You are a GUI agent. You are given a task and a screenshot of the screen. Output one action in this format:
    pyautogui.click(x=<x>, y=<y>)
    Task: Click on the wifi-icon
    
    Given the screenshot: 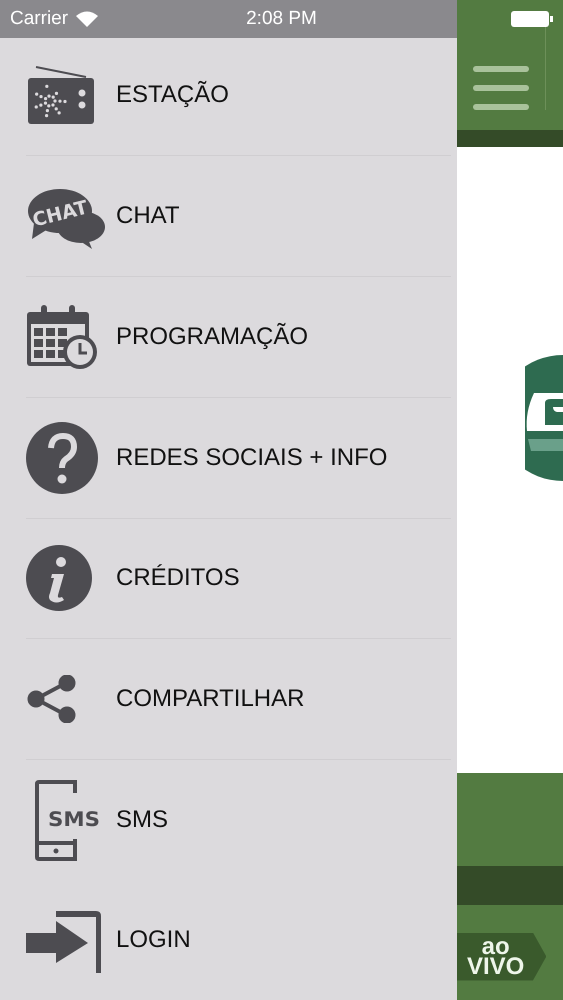 What is the action you would take?
    pyautogui.click(x=87, y=19)
    